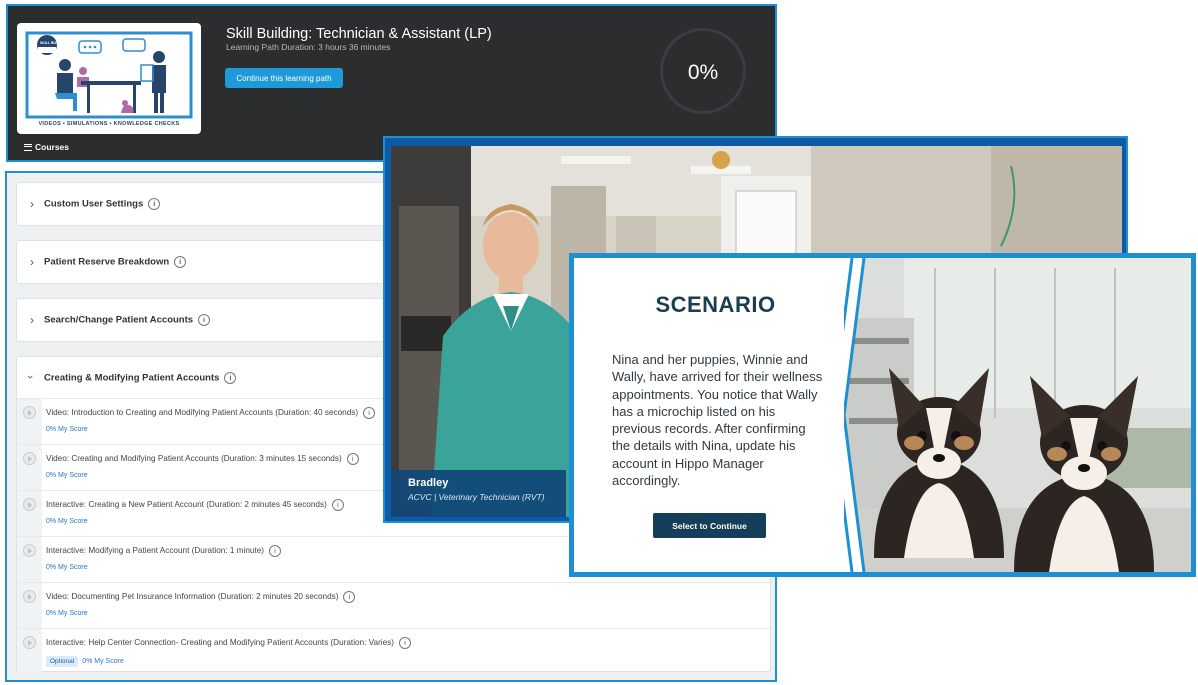  I want to click on section-title-text: Search/Change Patient Accounts, so click(119, 320).